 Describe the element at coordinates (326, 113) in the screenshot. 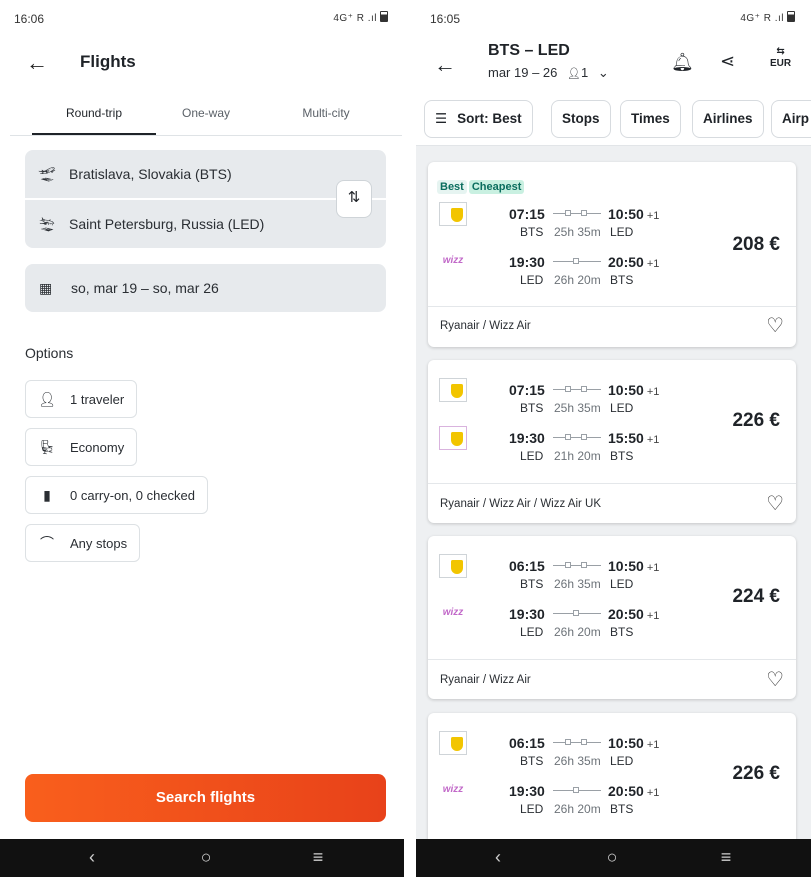

I see `tab-multi-city: Multi-city` at that location.